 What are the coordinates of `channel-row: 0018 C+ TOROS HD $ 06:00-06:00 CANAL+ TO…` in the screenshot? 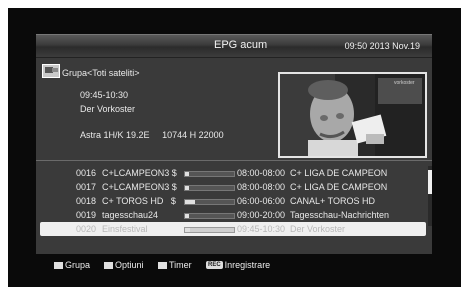 It's located at (233, 201).